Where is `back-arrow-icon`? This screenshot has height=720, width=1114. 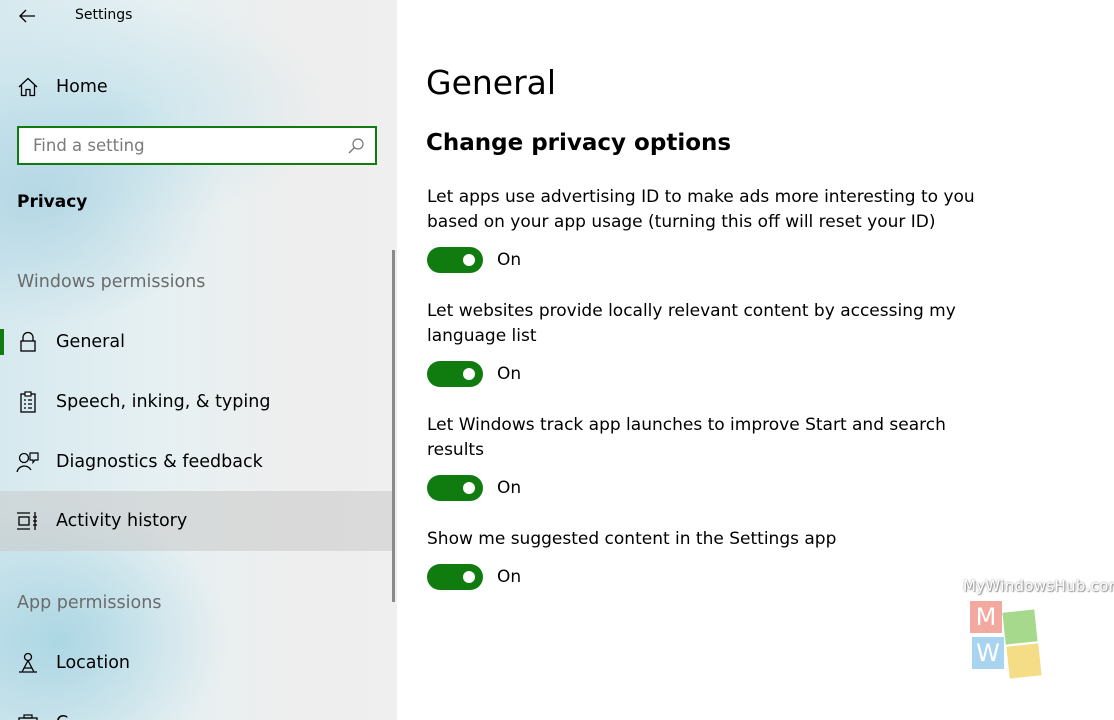
back-arrow-icon is located at coordinates (27, 16).